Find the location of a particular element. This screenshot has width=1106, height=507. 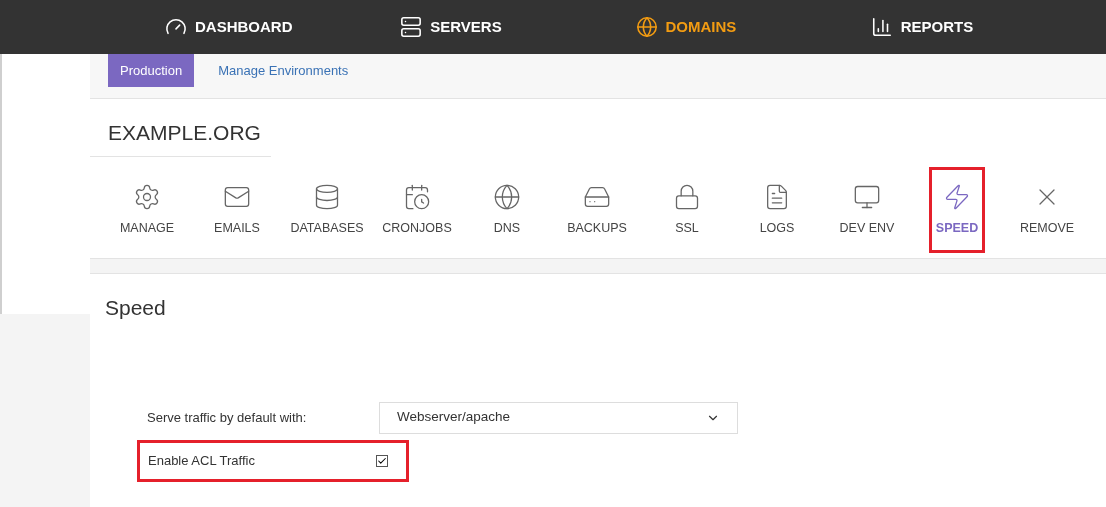

lock-icon is located at coordinates (687, 196).